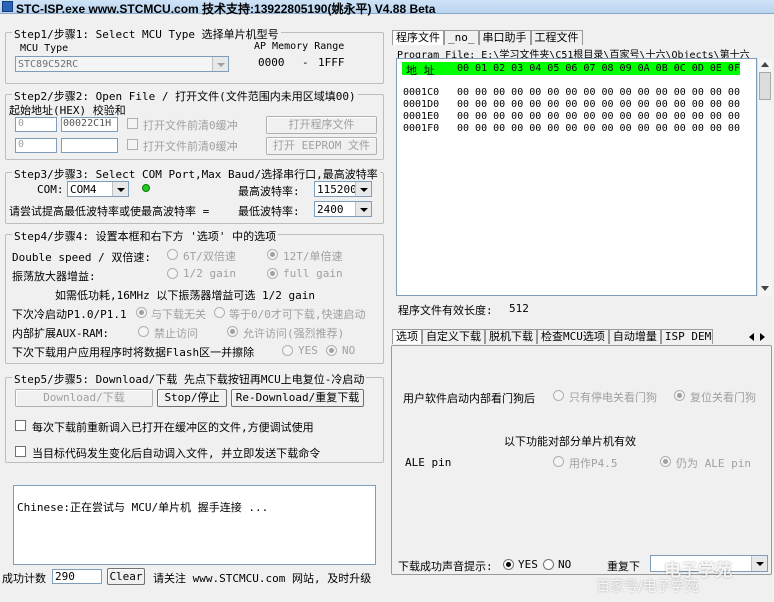  Describe the element at coordinates (558, 461) in the screenshot. I see `radio-p45` at that location.